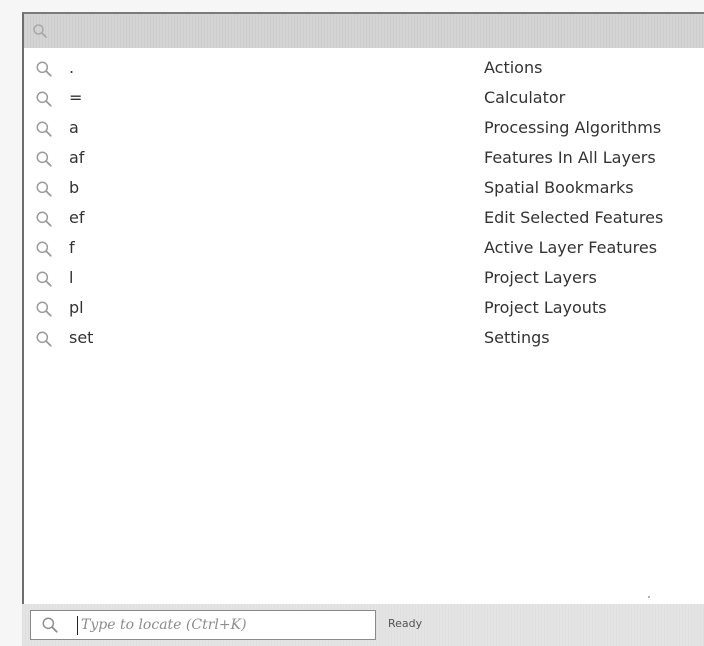 This screenshot has height=646, width=704. I want to click on filter-row-spatial-bookmarks: b Spatial Bookmarks, so click(364, 188).